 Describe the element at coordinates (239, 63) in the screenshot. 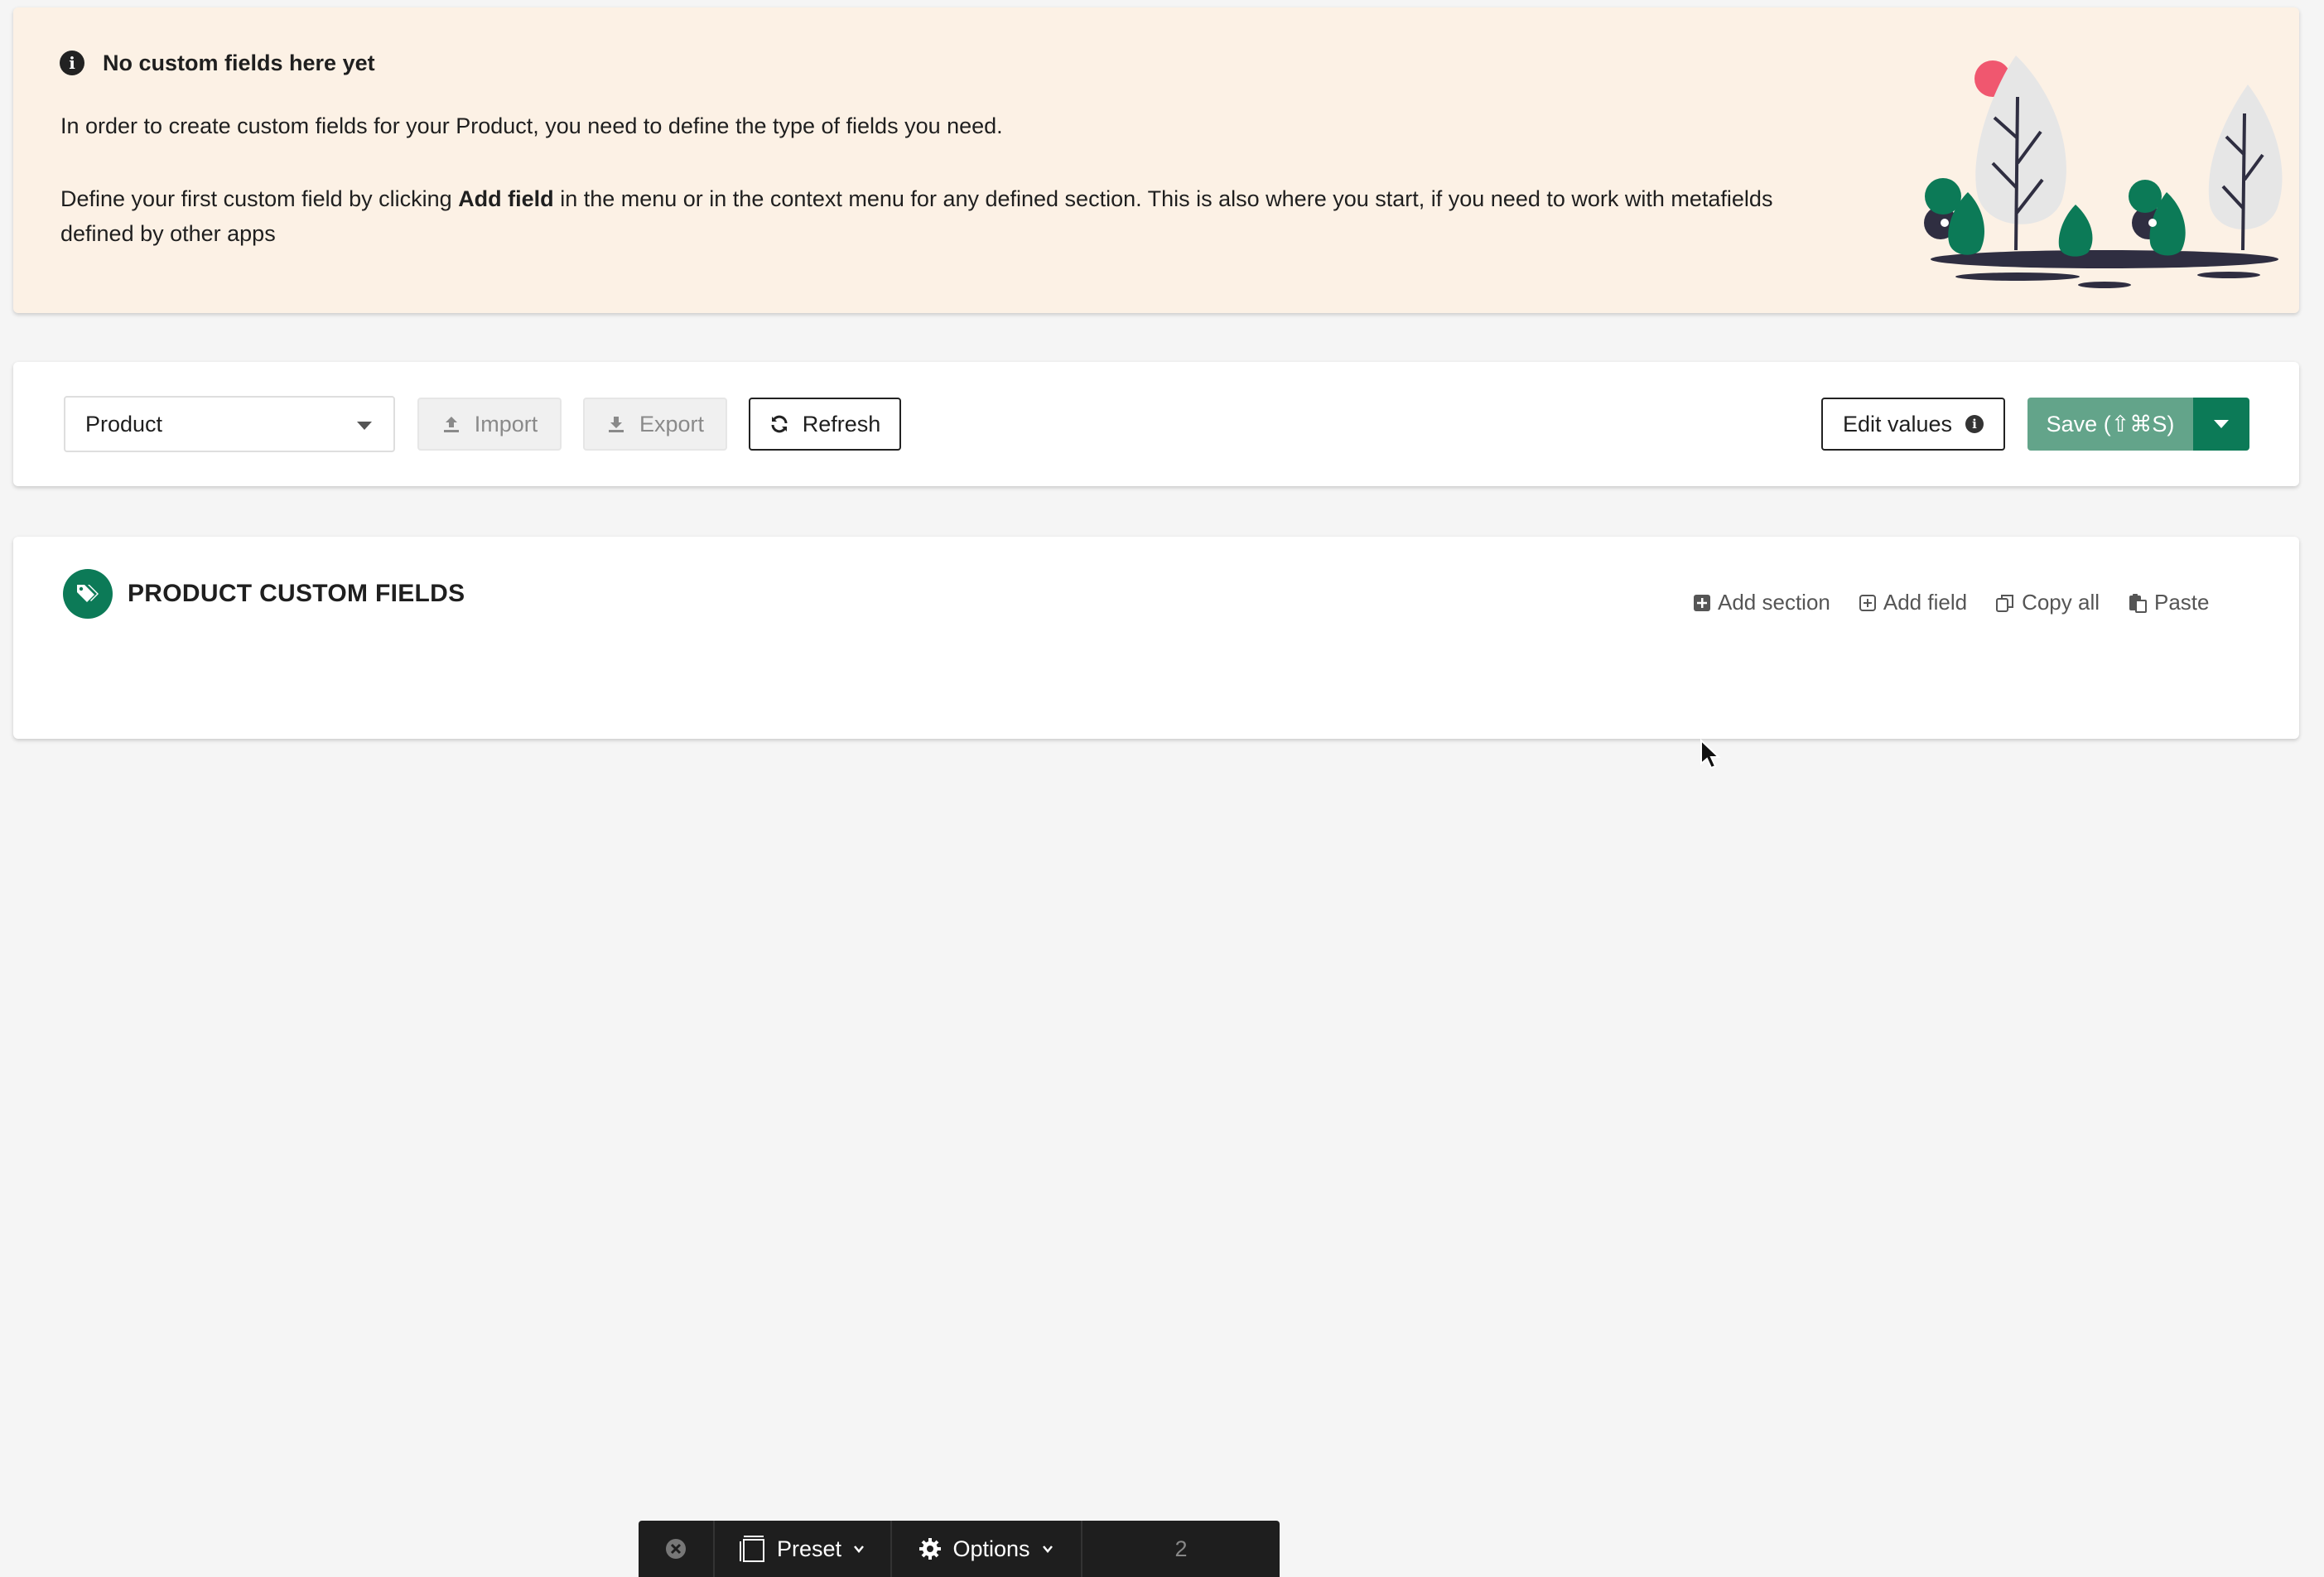

I see `banner-title: No custom fields here yet` at that location.